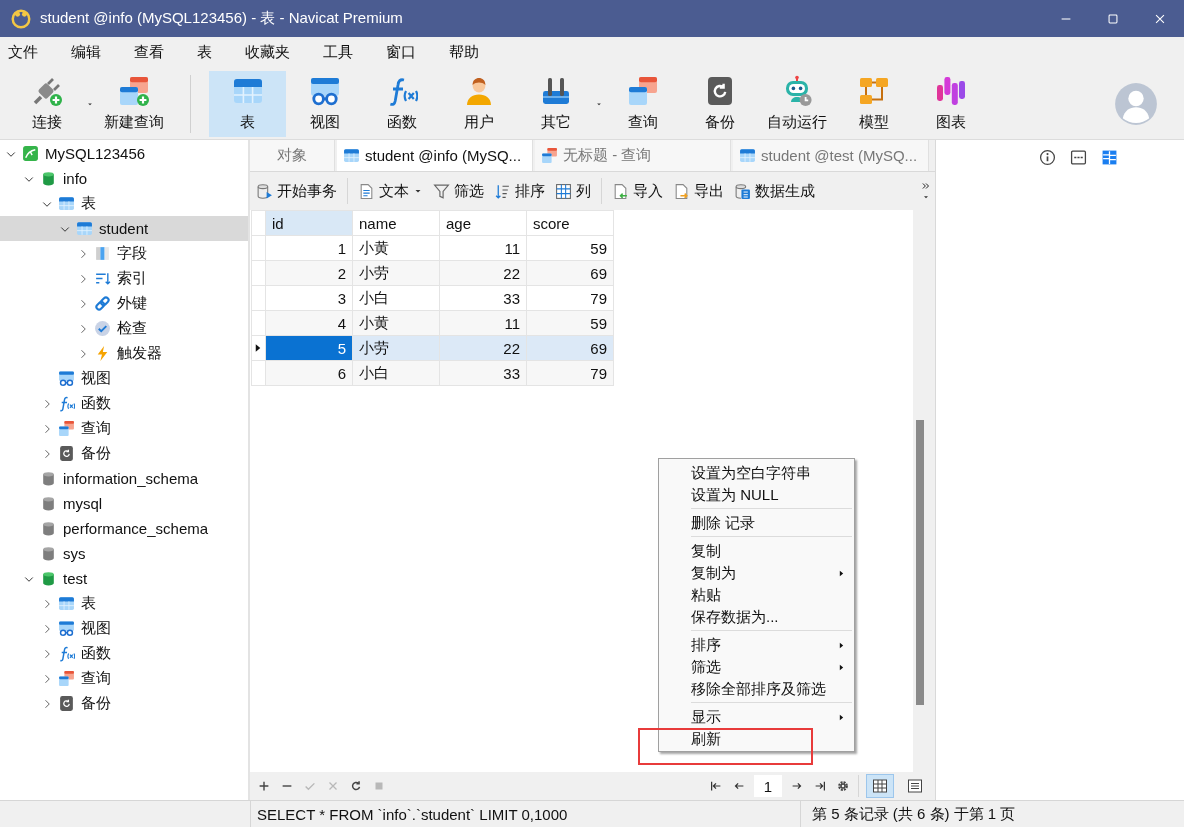  Describe the element at coordinates (747, 155) in the screenshot. I see `table-icon` at that location.